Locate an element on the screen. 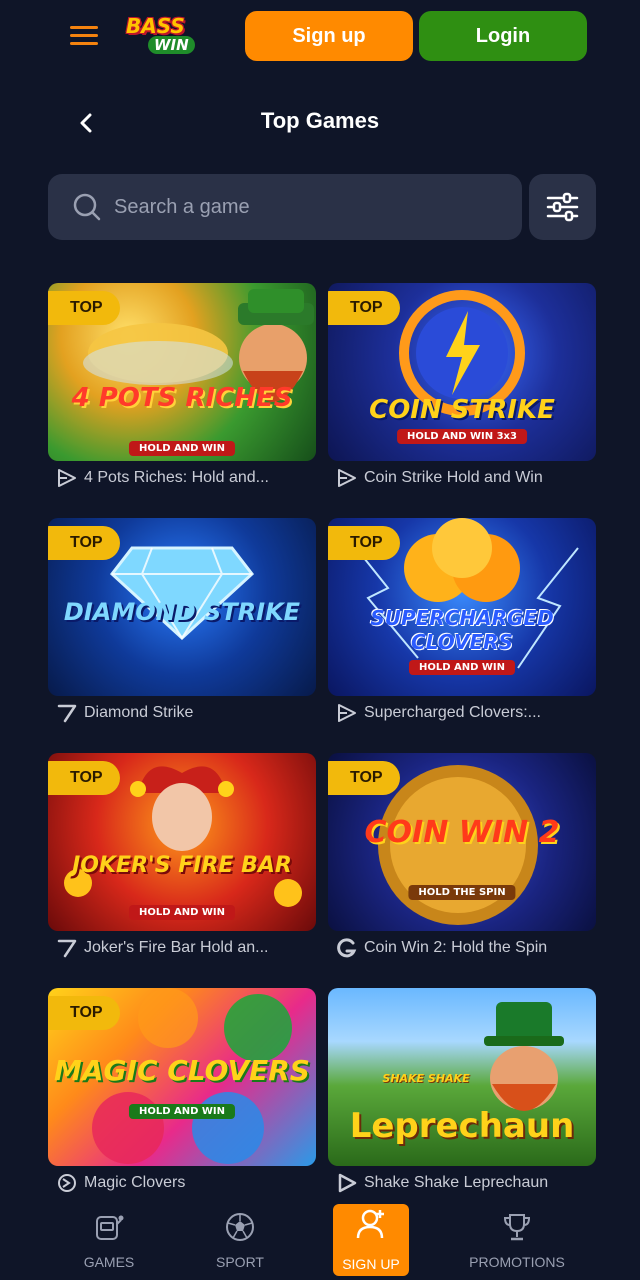  soccer-ball-icon is located at coordinates (240, 1227).